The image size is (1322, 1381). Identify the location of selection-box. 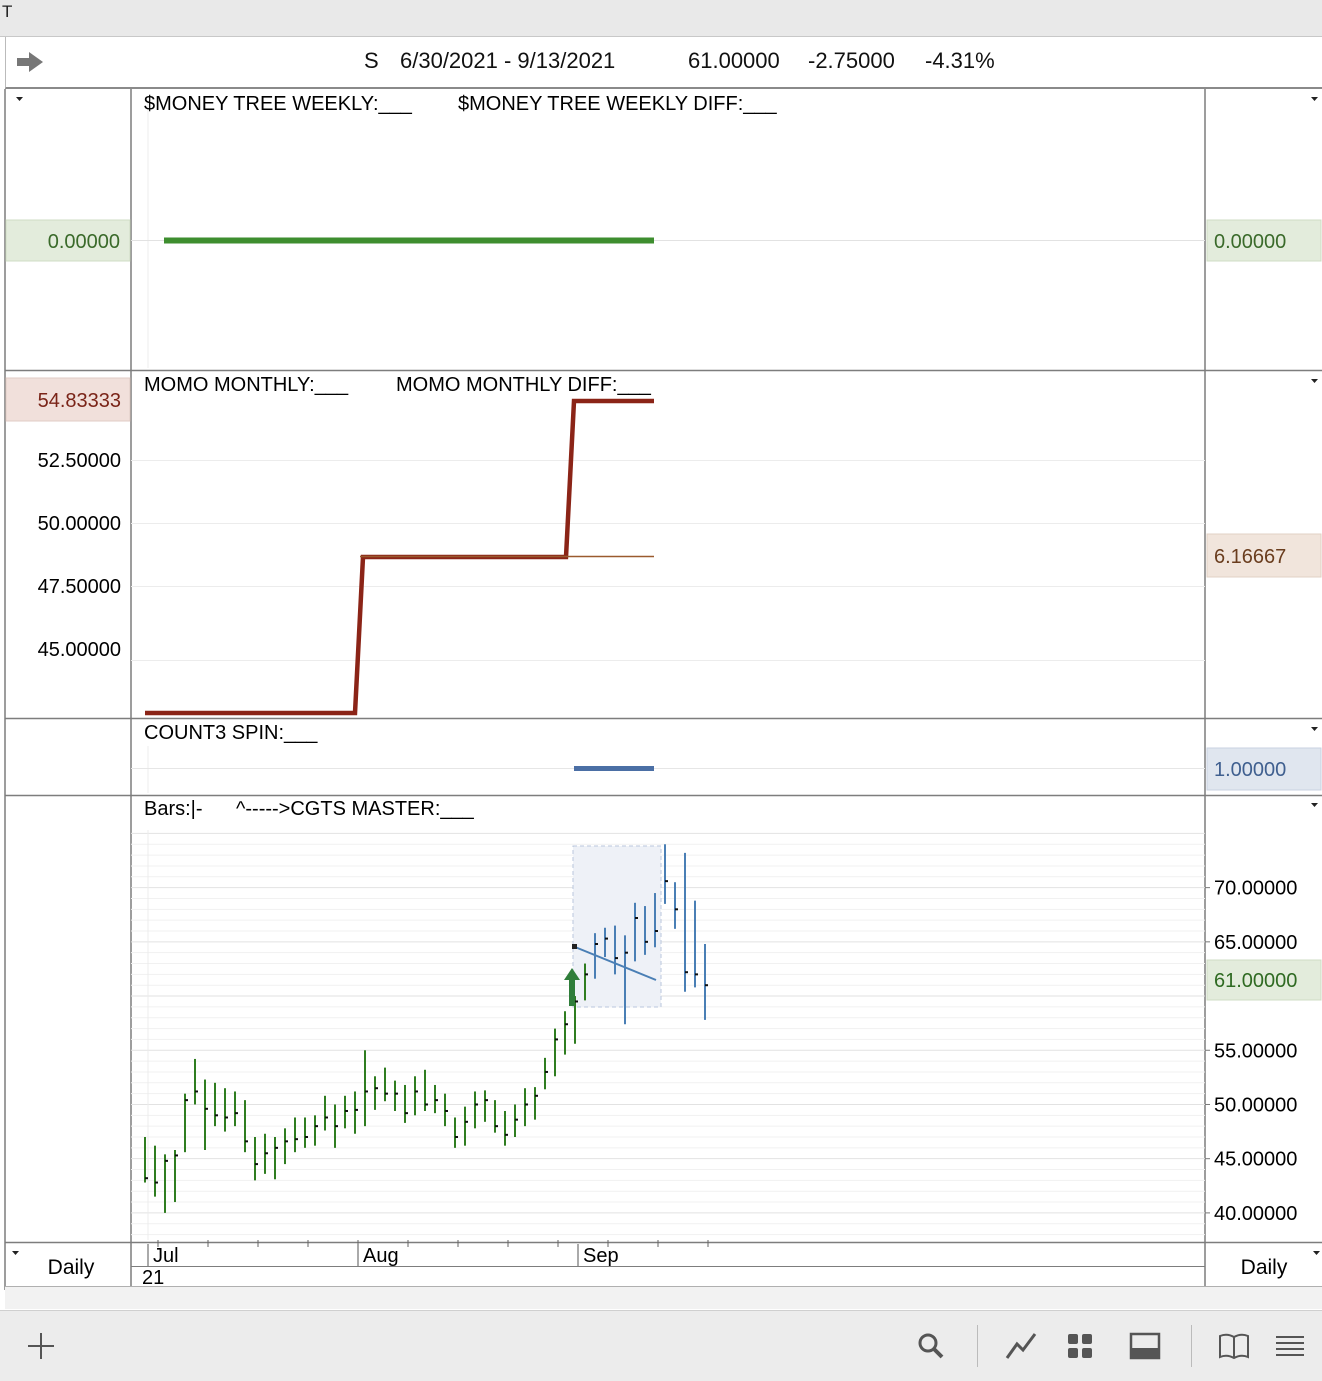
(617, 926).